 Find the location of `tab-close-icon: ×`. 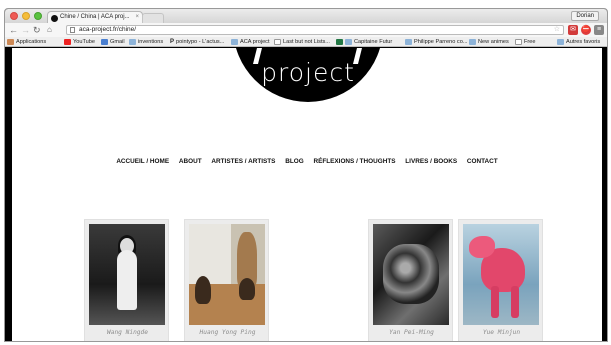

tab-close-icon: × is located at coordinates (137, 17).